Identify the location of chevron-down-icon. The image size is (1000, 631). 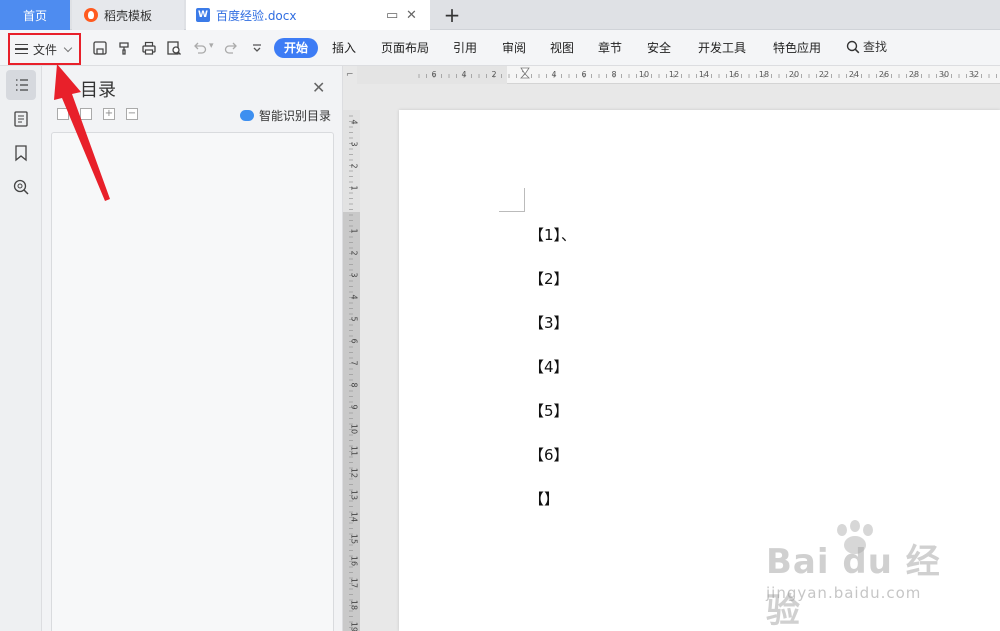
(68, 47).